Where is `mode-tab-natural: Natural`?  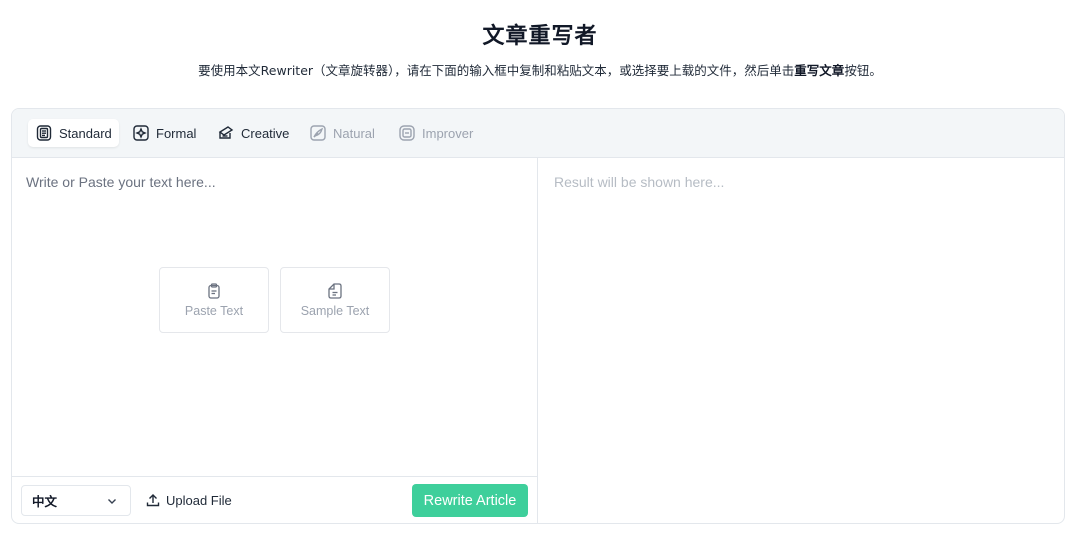
mode-tab-natural: Natural is located at coordinates (342, 133).